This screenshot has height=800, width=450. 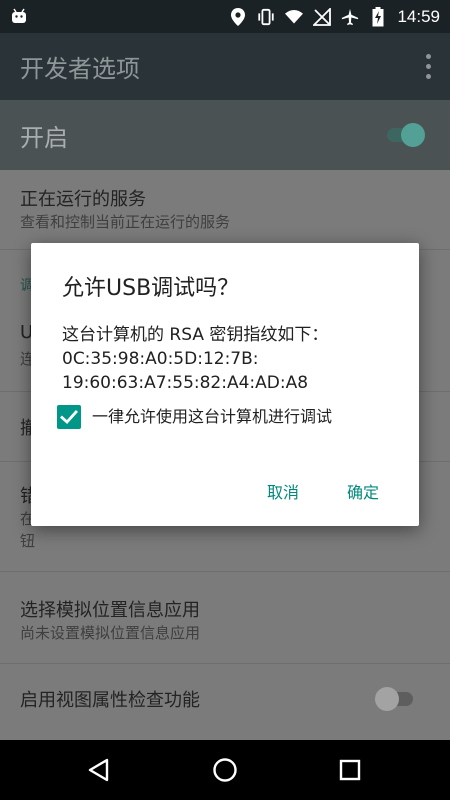 I want to click on list-item-summary: 尚未设置模拟位置信息应用, so click(x=110, y=633).